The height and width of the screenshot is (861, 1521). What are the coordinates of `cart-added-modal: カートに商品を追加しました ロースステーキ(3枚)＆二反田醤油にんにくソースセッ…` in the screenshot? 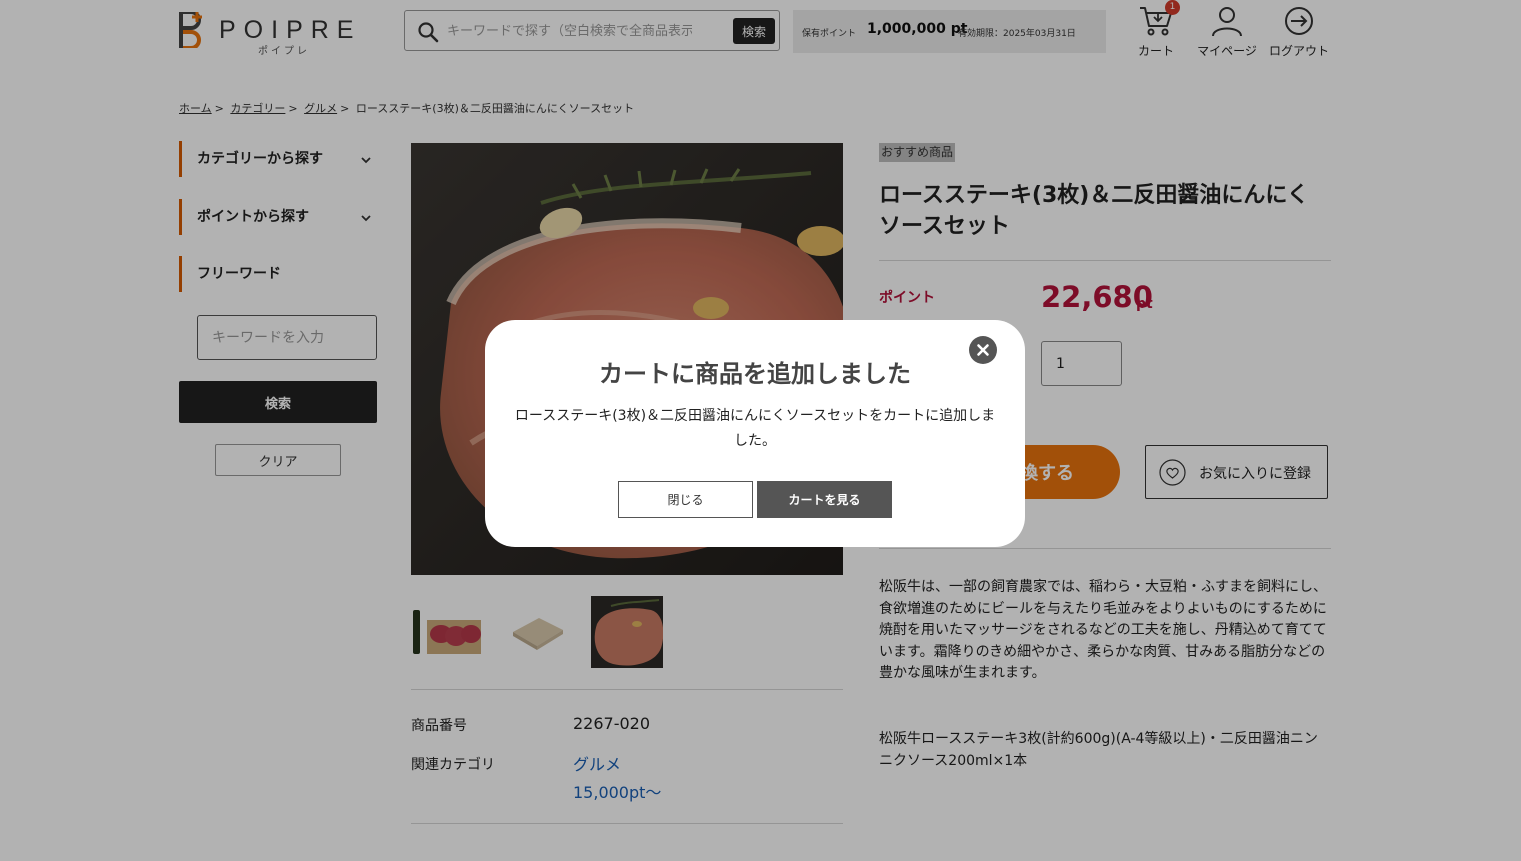 It's located at (755, 433).